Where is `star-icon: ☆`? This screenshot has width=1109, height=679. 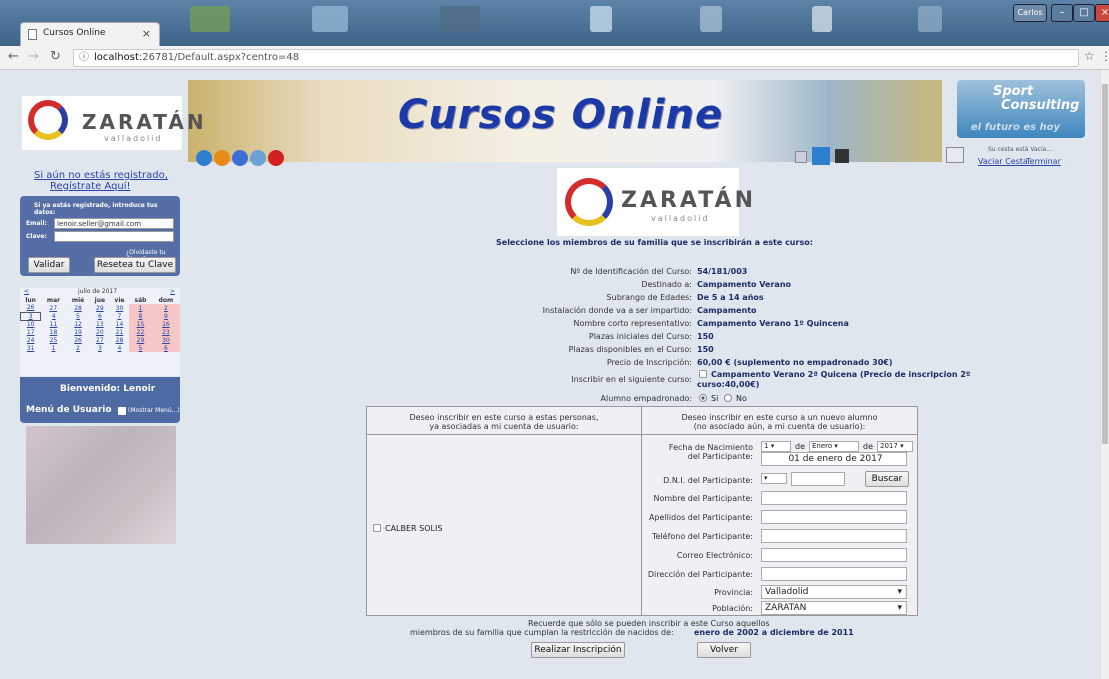 star-icon: ☆ is located at coordinates (1089, 56).